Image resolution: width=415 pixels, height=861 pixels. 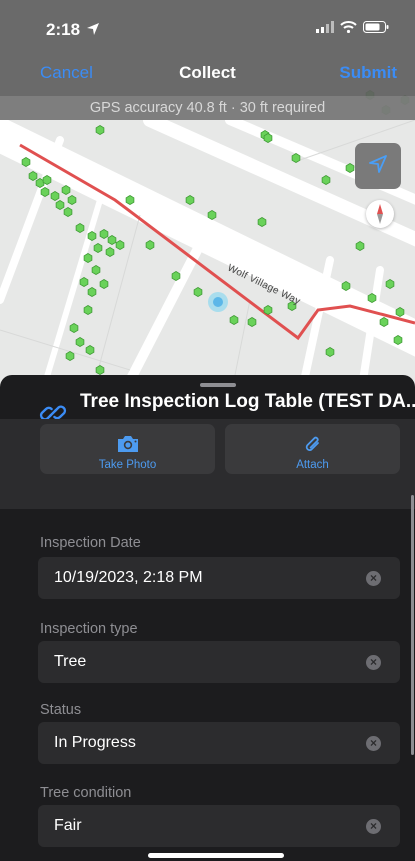 I want to click on status-bar: 2:18, so click(x=207, y=32).